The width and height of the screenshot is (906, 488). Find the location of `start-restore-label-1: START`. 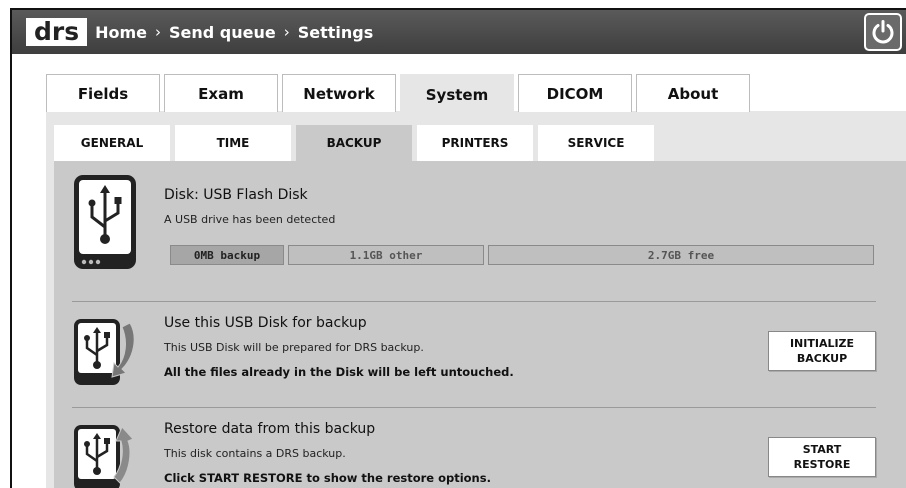

start-restore-label-1: START is located at coordinates (822, 449).